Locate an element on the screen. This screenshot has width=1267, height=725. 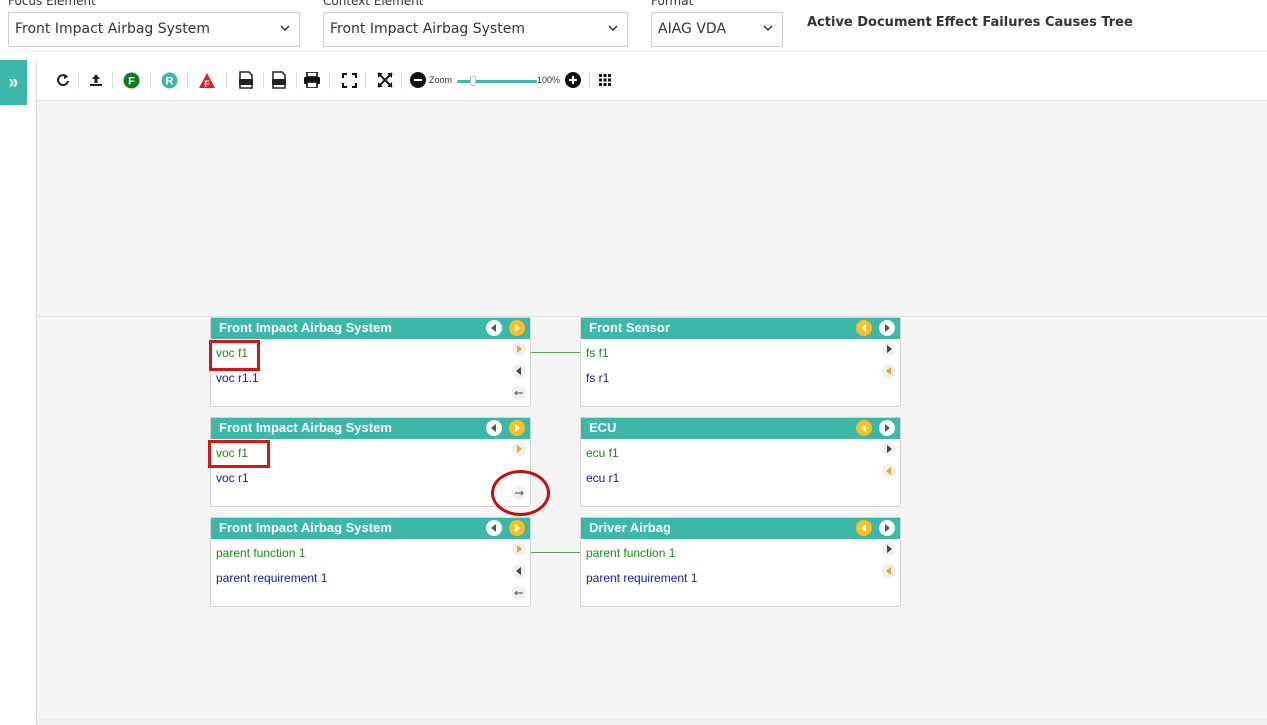
double-chevron-right-icon: » is located at coordinates (13, 82).